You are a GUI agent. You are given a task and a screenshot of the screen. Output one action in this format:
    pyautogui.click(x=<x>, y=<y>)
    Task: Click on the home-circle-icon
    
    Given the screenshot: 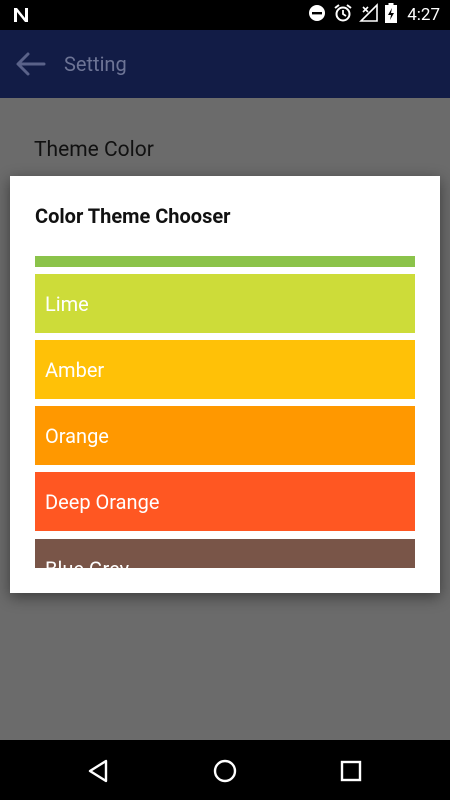 What is the action you would take?
    pyautogui.click(x=225, y=771)
    